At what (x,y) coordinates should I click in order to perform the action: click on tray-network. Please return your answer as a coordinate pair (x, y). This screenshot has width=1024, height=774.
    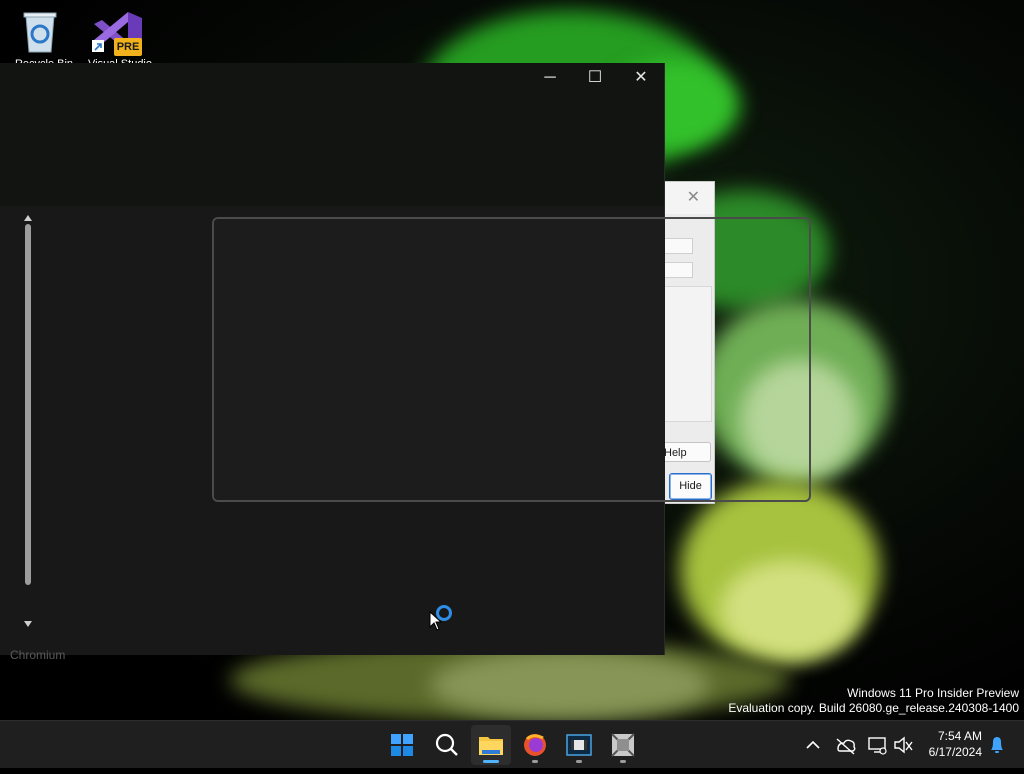
    Looking at the image, I should click on (877, 745).